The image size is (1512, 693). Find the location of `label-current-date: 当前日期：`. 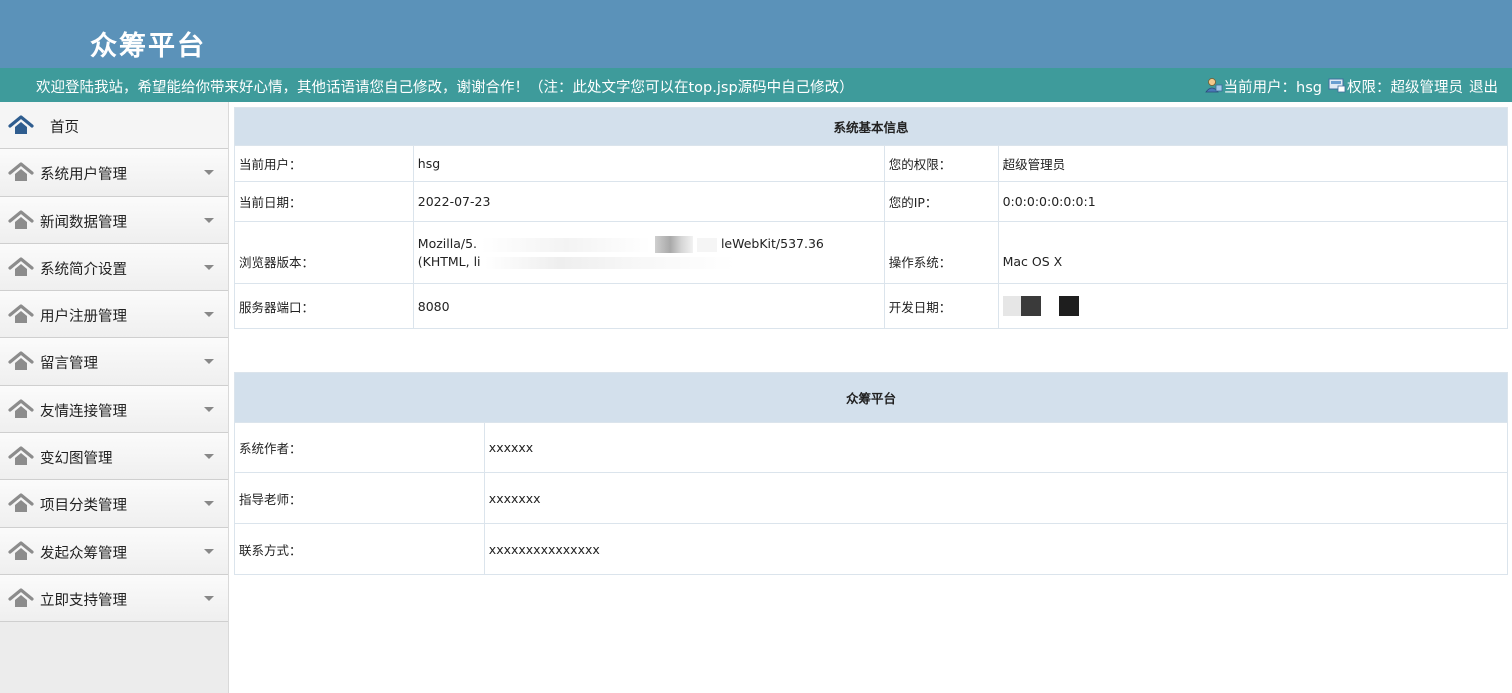

label-current-date: 当前日期： is located at coordinates (324, 201).